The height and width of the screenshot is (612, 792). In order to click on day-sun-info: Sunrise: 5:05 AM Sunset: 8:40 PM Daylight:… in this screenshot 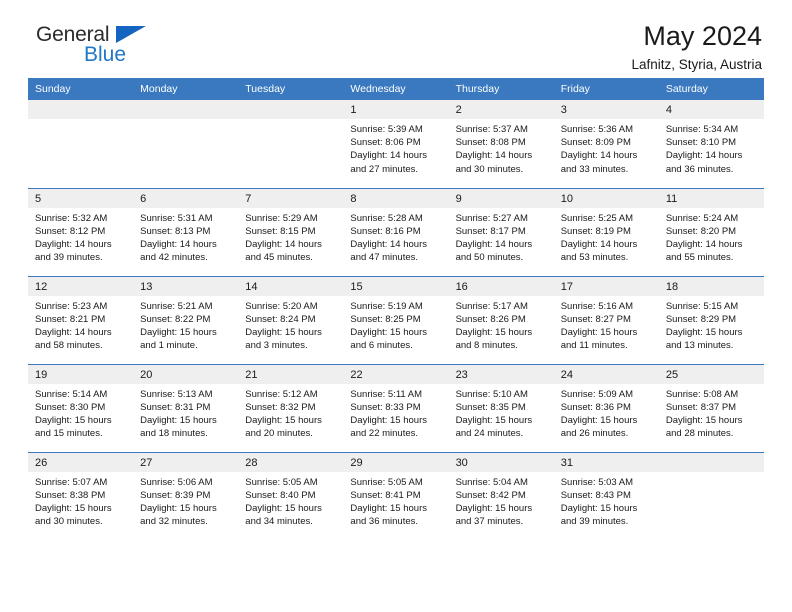, I will do `click(290, 500)`.